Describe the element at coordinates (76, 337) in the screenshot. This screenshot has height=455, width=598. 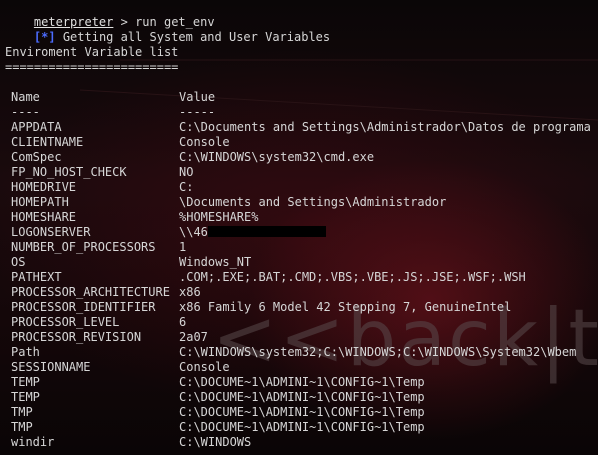
I see `variable-name: PROCESSOR_REVISION` at that location.